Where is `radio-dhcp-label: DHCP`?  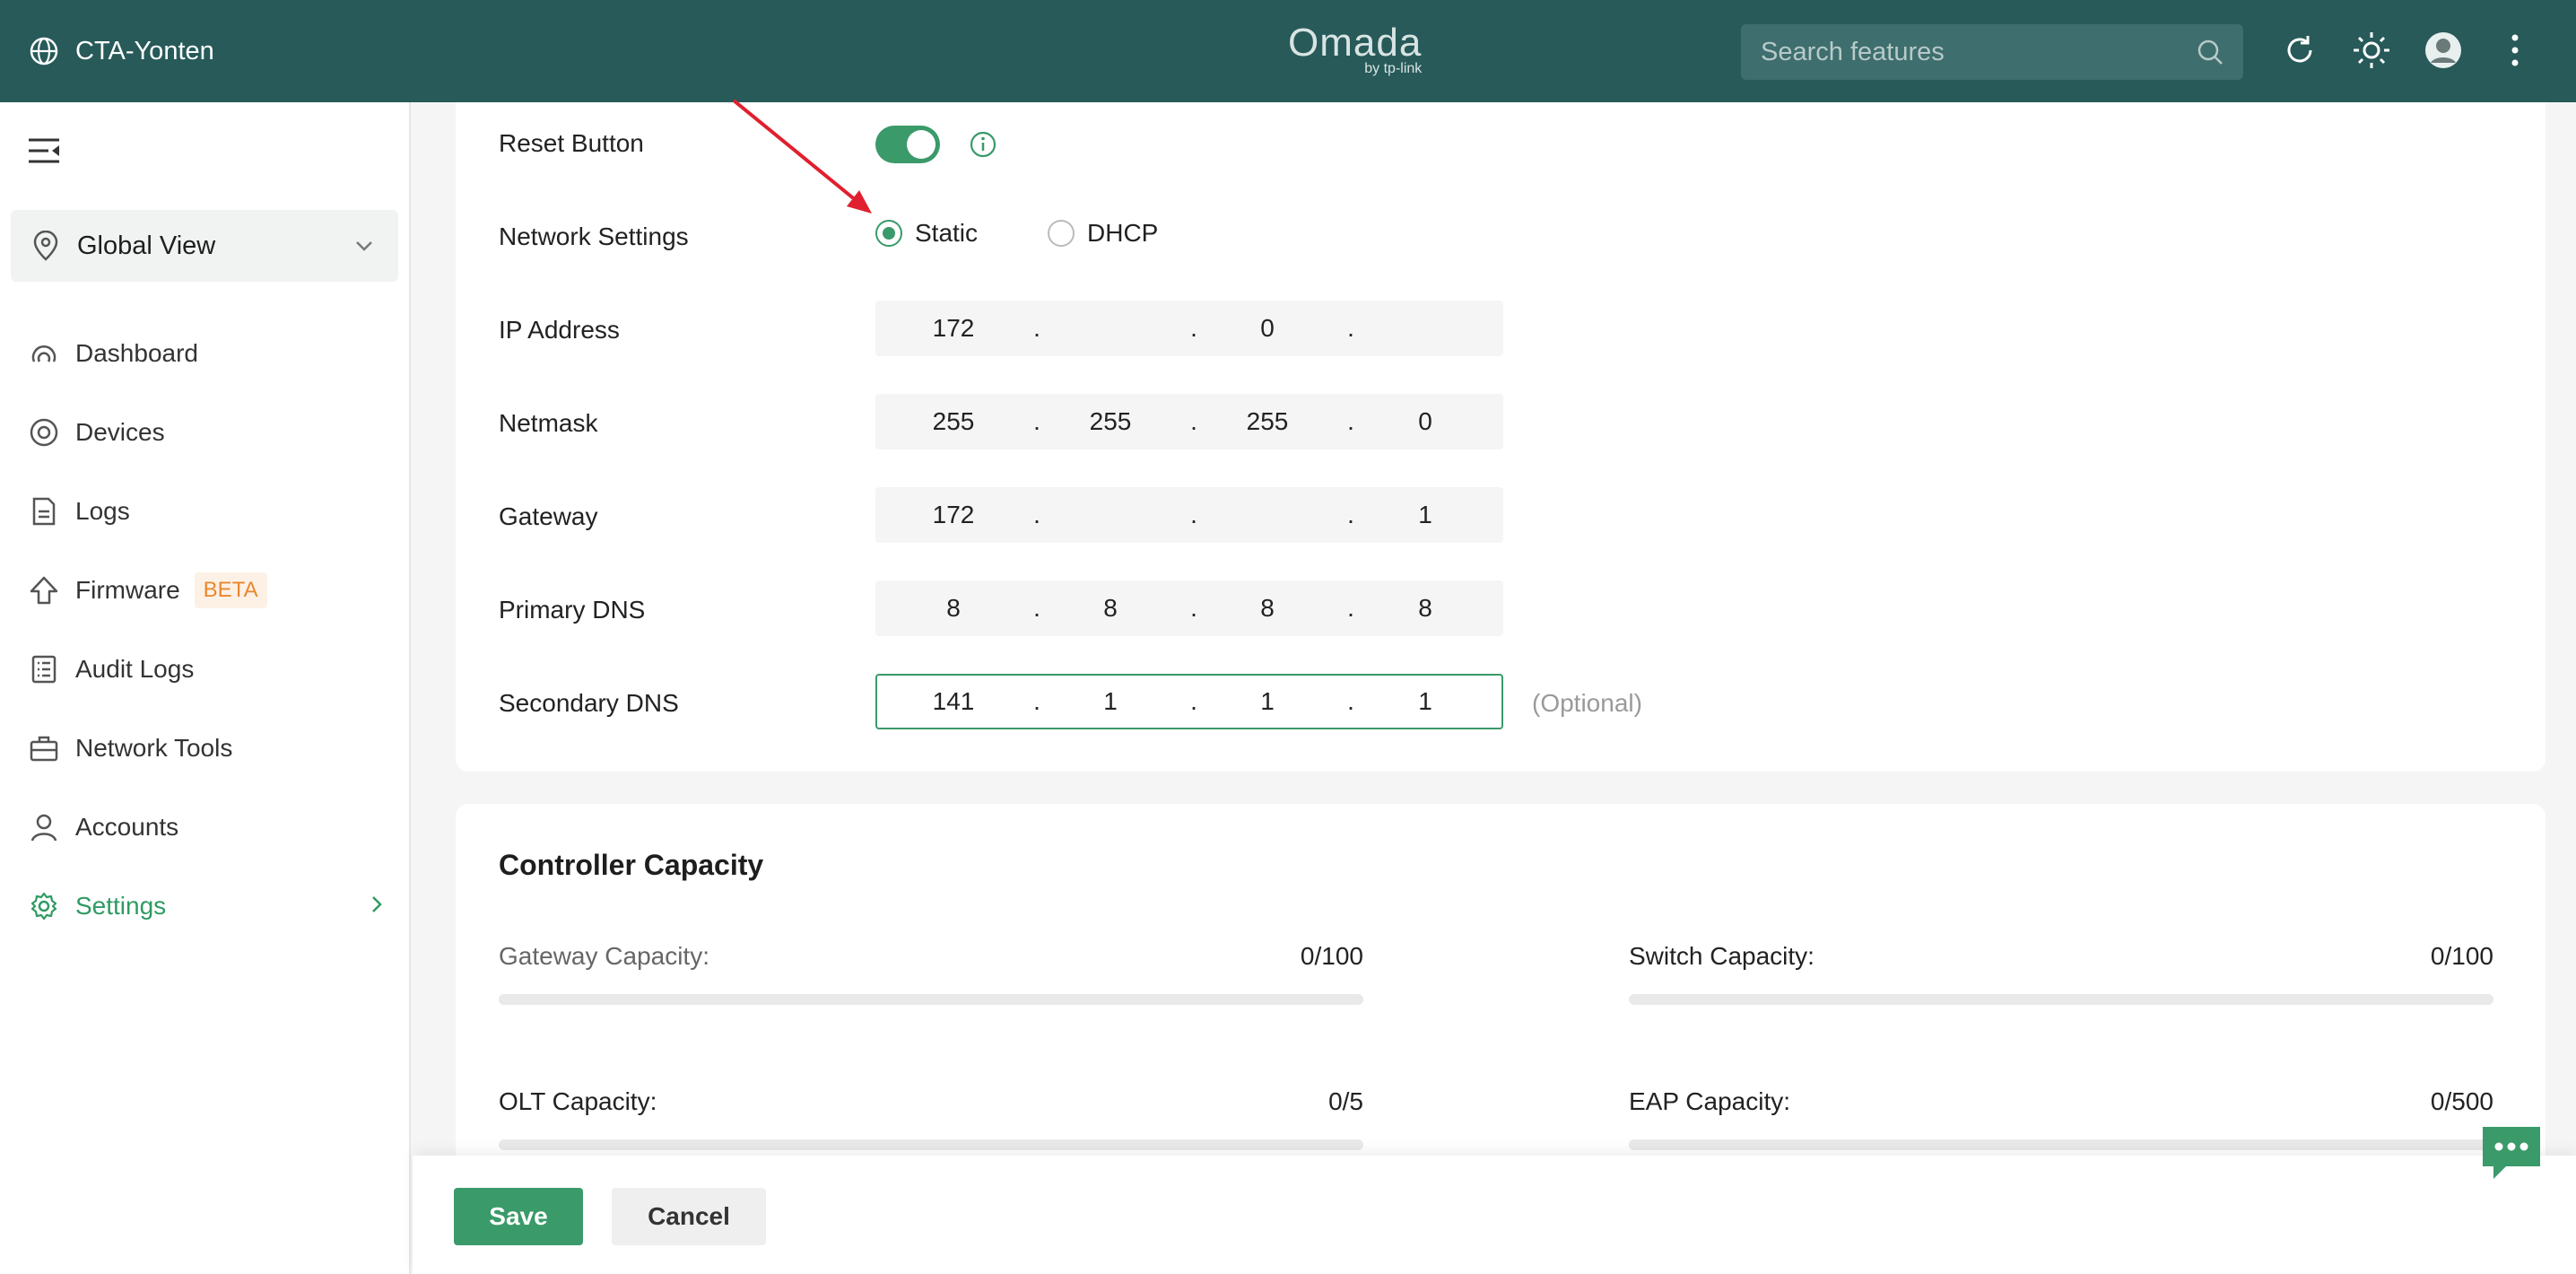 radio-dhcp-label: DHCP is located at coordinates (1123, 233).